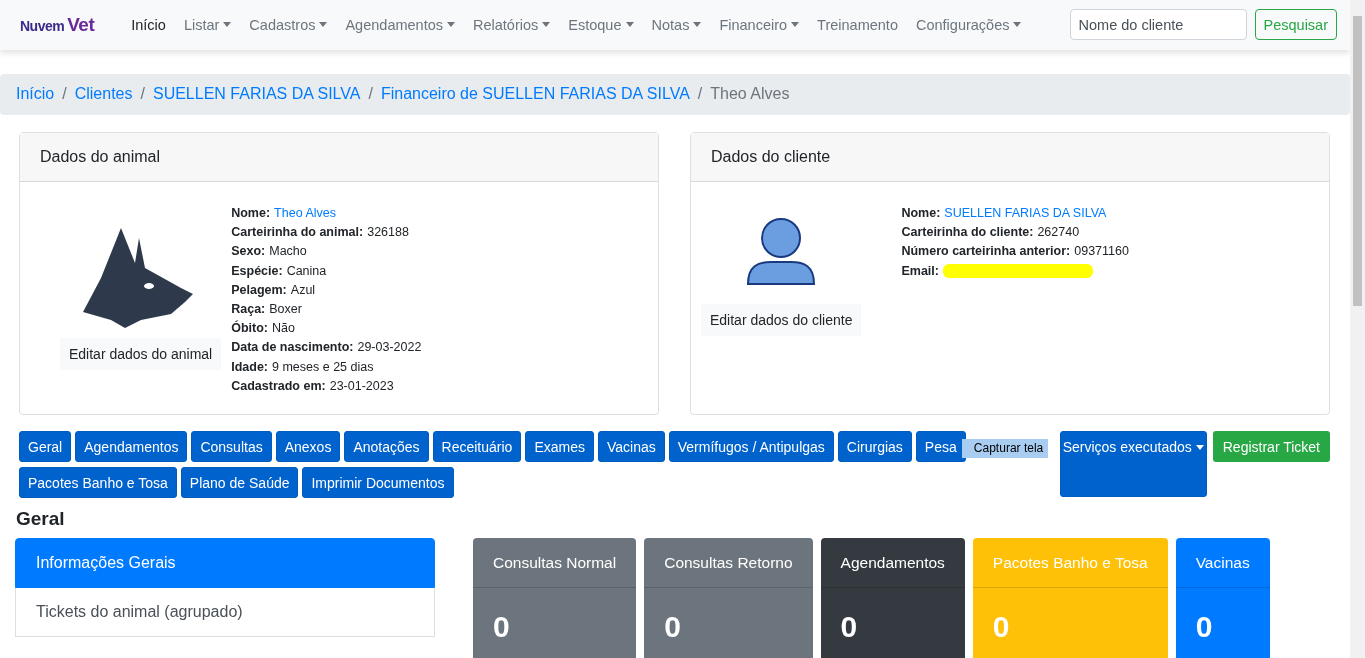  Describe the element at coordinates (512, 24) in the screenshot. I see `nav-link: Relatórios` at that location.